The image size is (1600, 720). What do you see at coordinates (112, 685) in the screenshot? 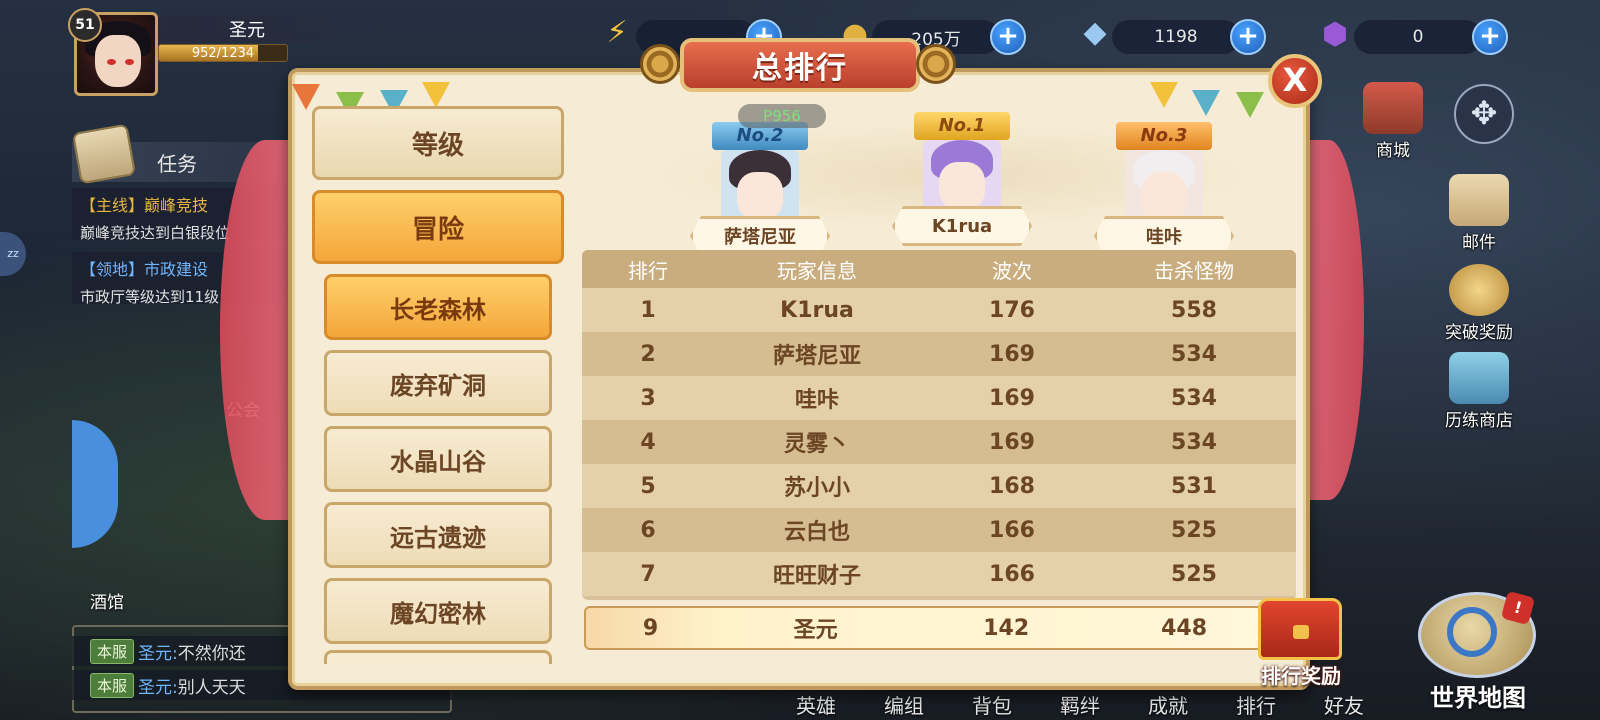
I see `chat-server-tag: 本服` at bounding box center [112, 685].